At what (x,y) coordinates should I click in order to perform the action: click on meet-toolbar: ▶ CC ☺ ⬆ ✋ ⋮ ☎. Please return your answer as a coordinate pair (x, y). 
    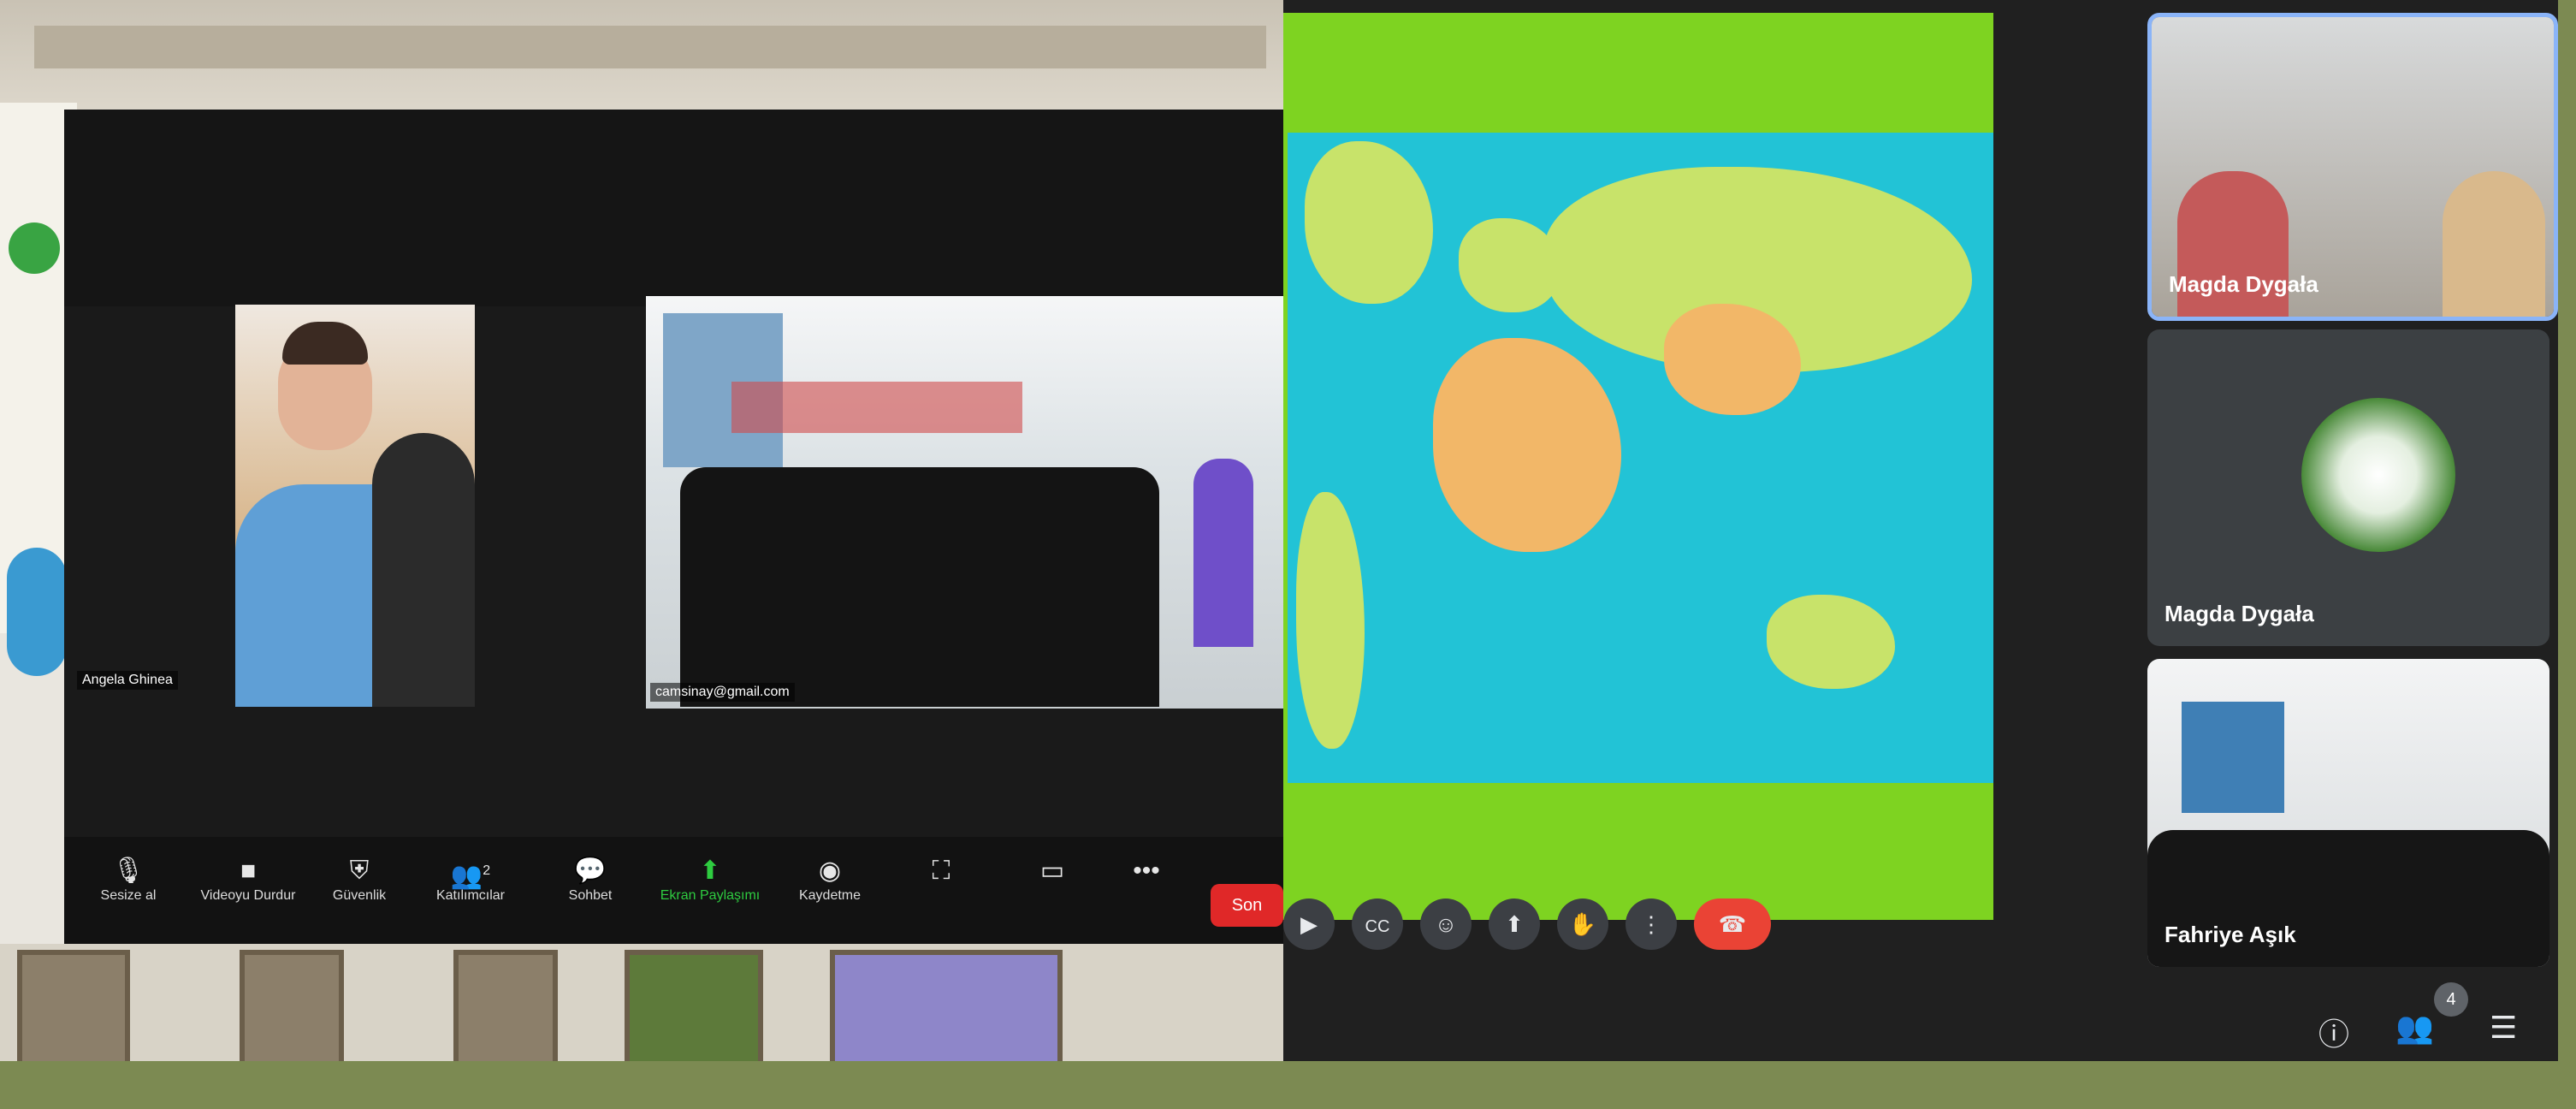
    Looking at the image, I should click on (1625, 920).